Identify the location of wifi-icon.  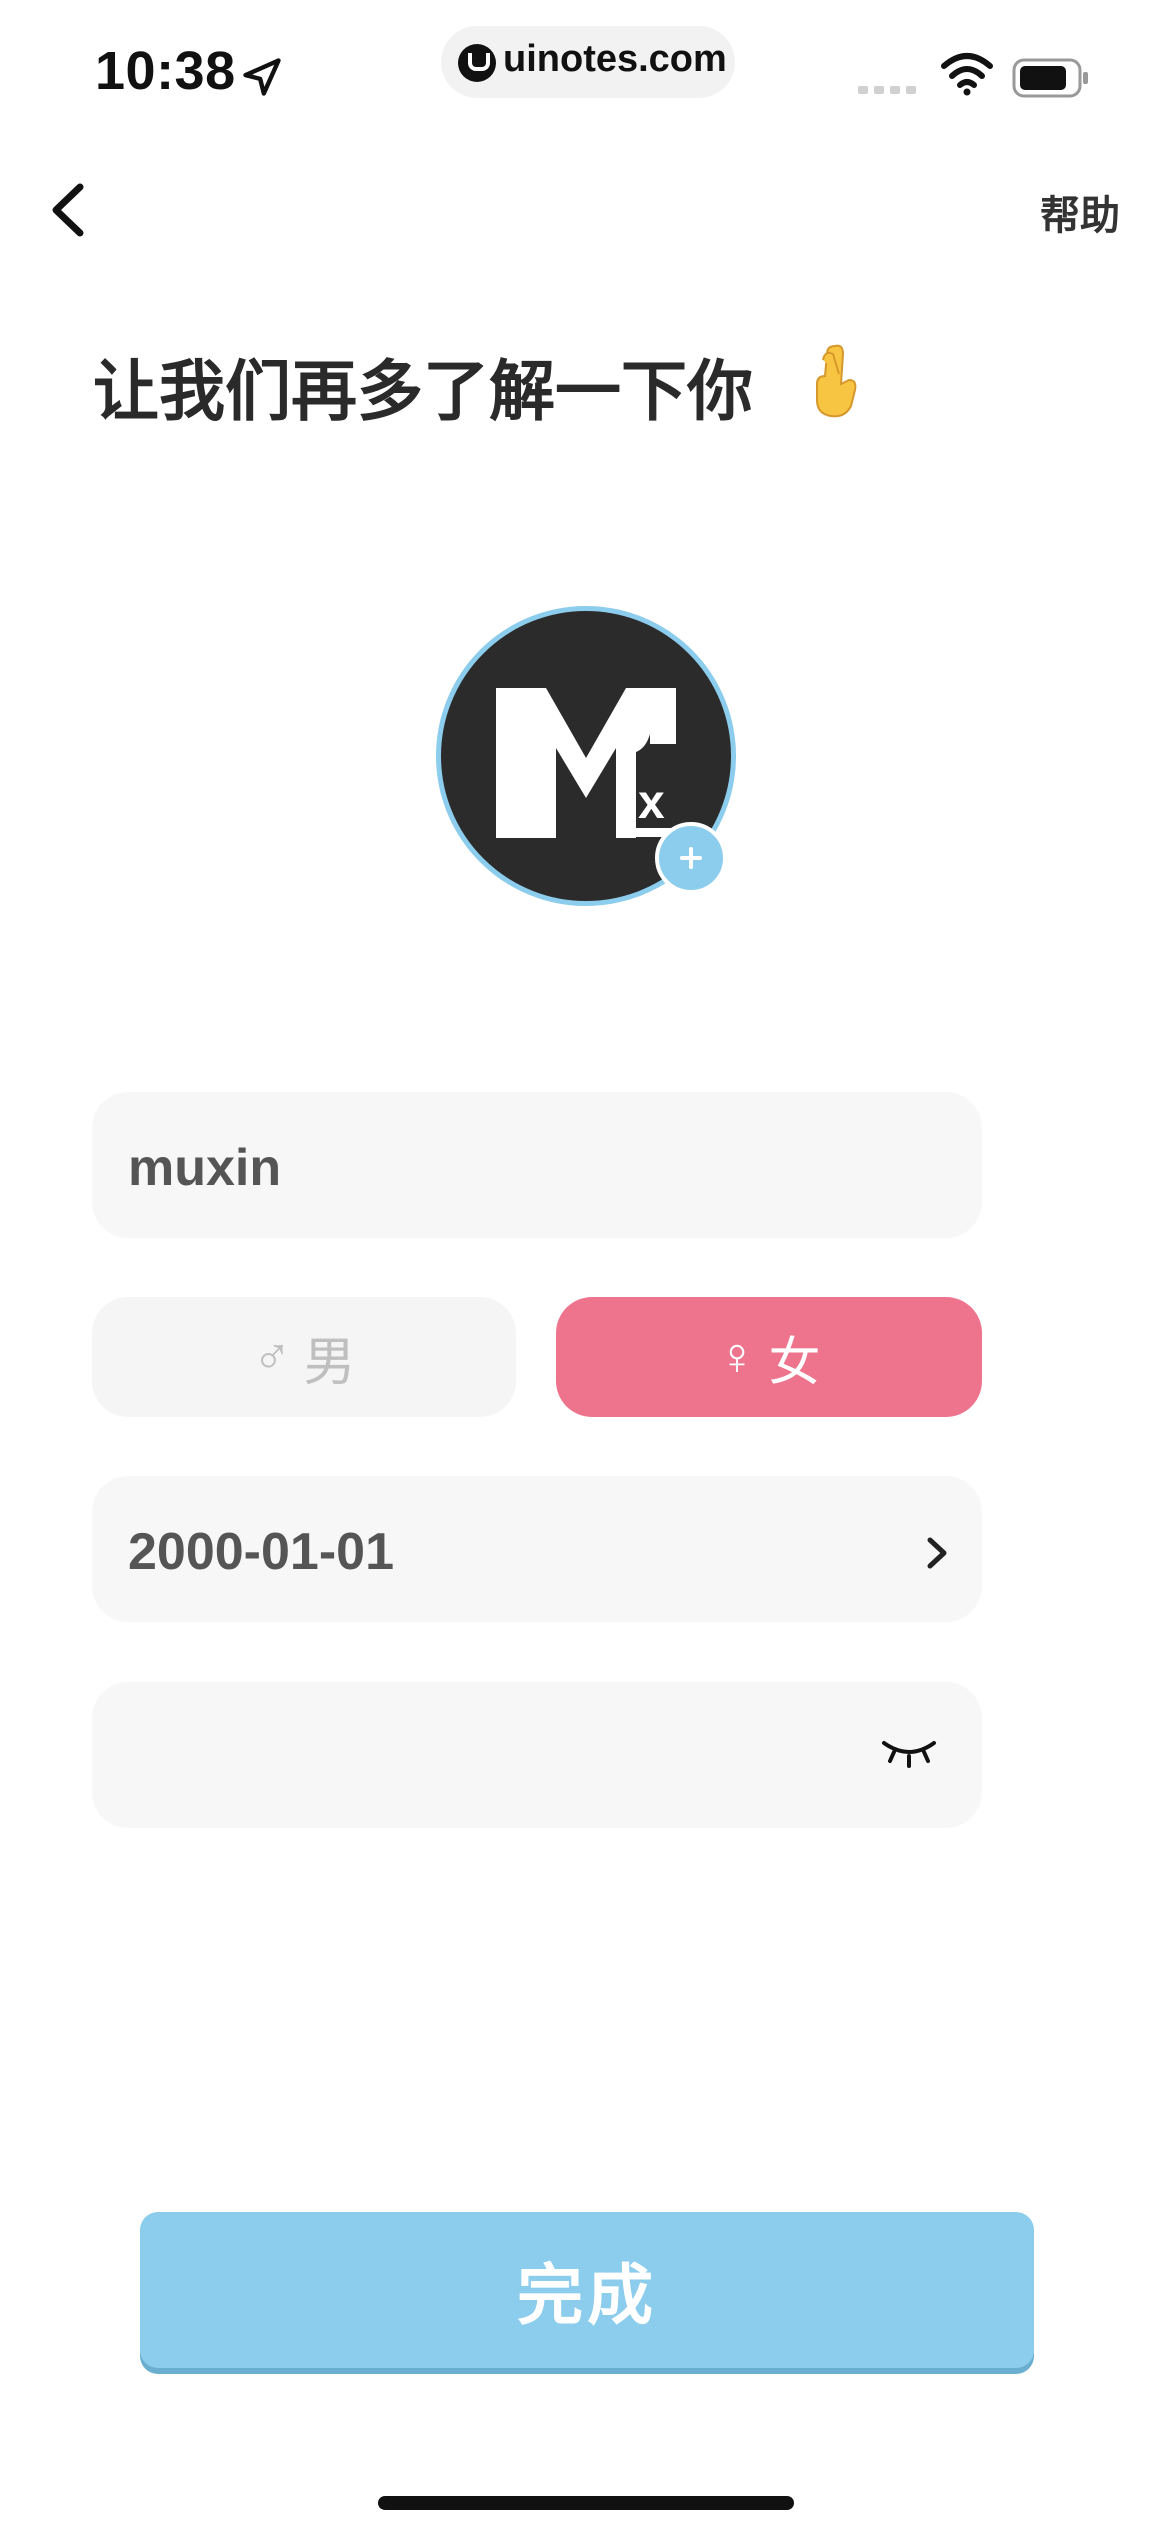
(967, 74).